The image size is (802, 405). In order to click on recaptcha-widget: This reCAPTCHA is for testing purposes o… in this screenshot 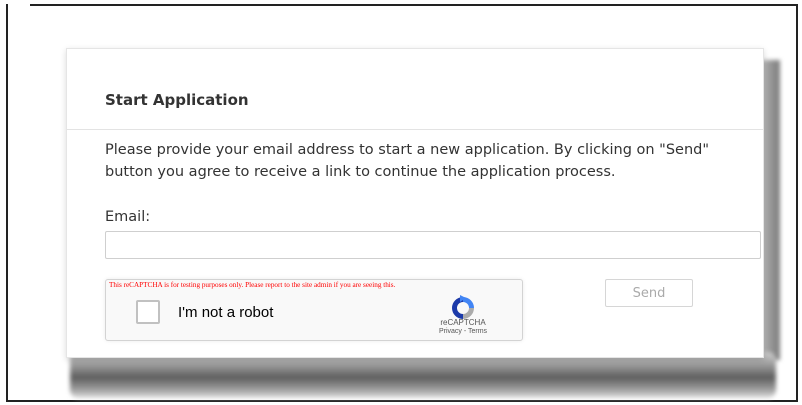, I will do `click(314, 310)`.